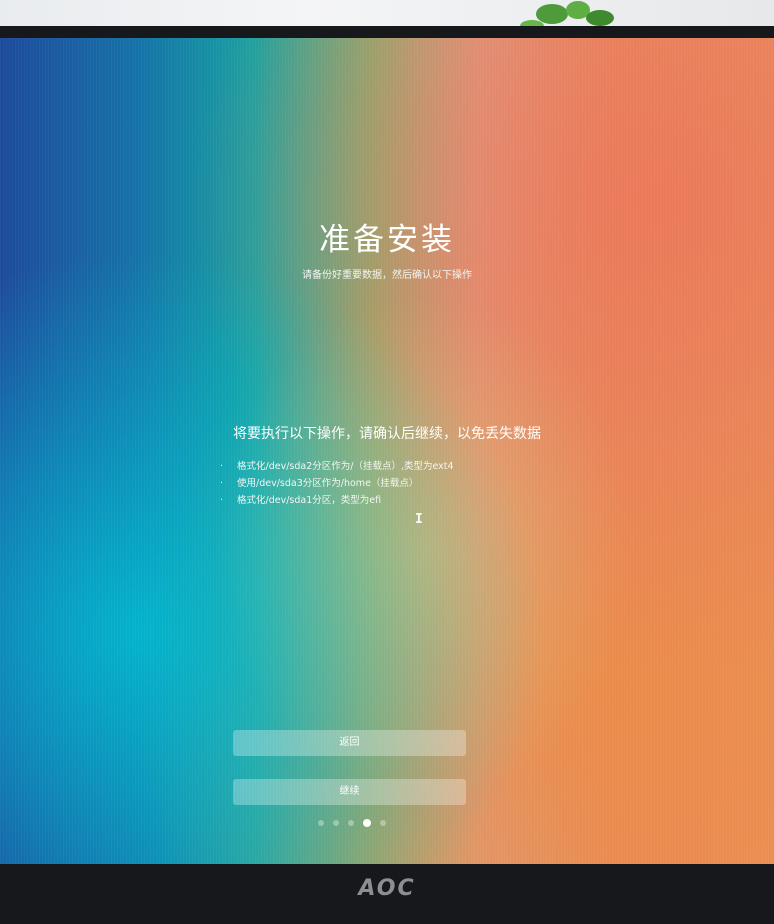 Image resolution: width=774 pixels, height=924 pixels. I want to click on step-indicator, so click(352, 823).